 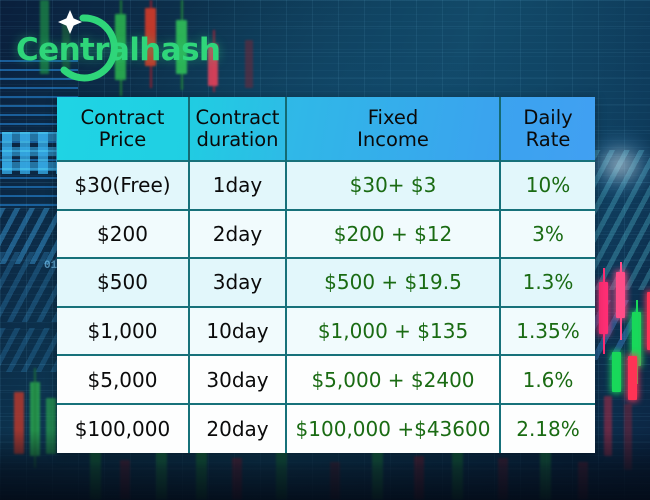 I want to click on column-header-fixed-income: Fixed Income, so click(x=393, y=129).